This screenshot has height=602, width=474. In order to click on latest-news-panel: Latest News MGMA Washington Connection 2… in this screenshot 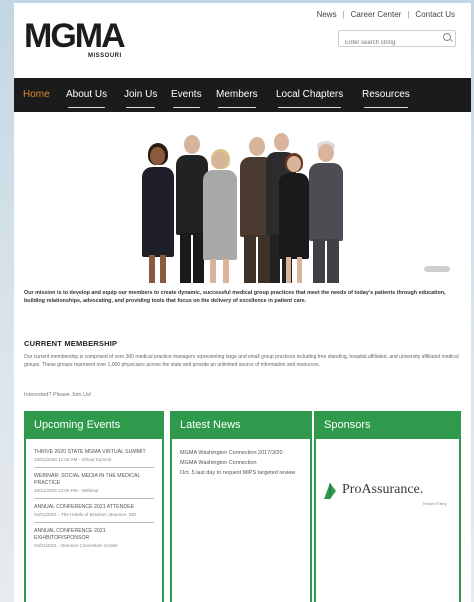, I will do `click(241, 506)`.